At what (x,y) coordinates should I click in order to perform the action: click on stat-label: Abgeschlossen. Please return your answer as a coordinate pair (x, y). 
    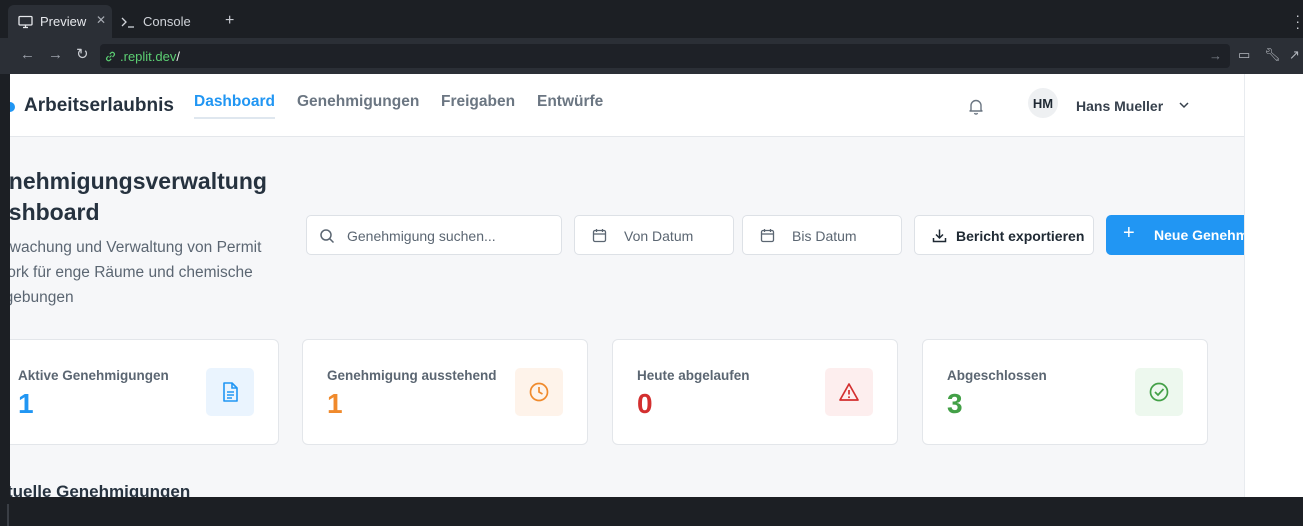
    Looking at the image, I should click on (997, 375).